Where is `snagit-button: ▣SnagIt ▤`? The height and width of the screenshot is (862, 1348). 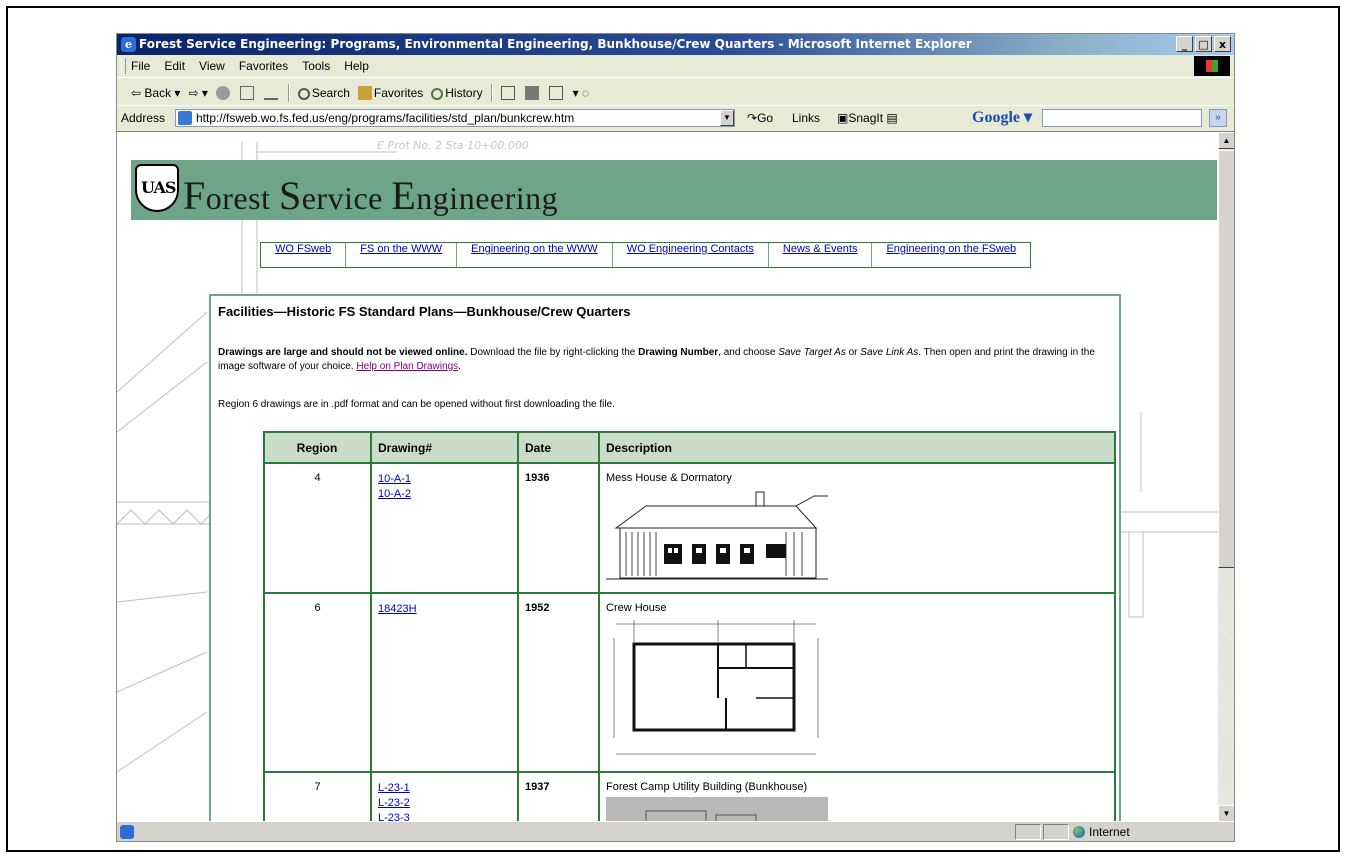 snagit-button: ▣SnagIt ▤ is located at coordinates (867, 118).